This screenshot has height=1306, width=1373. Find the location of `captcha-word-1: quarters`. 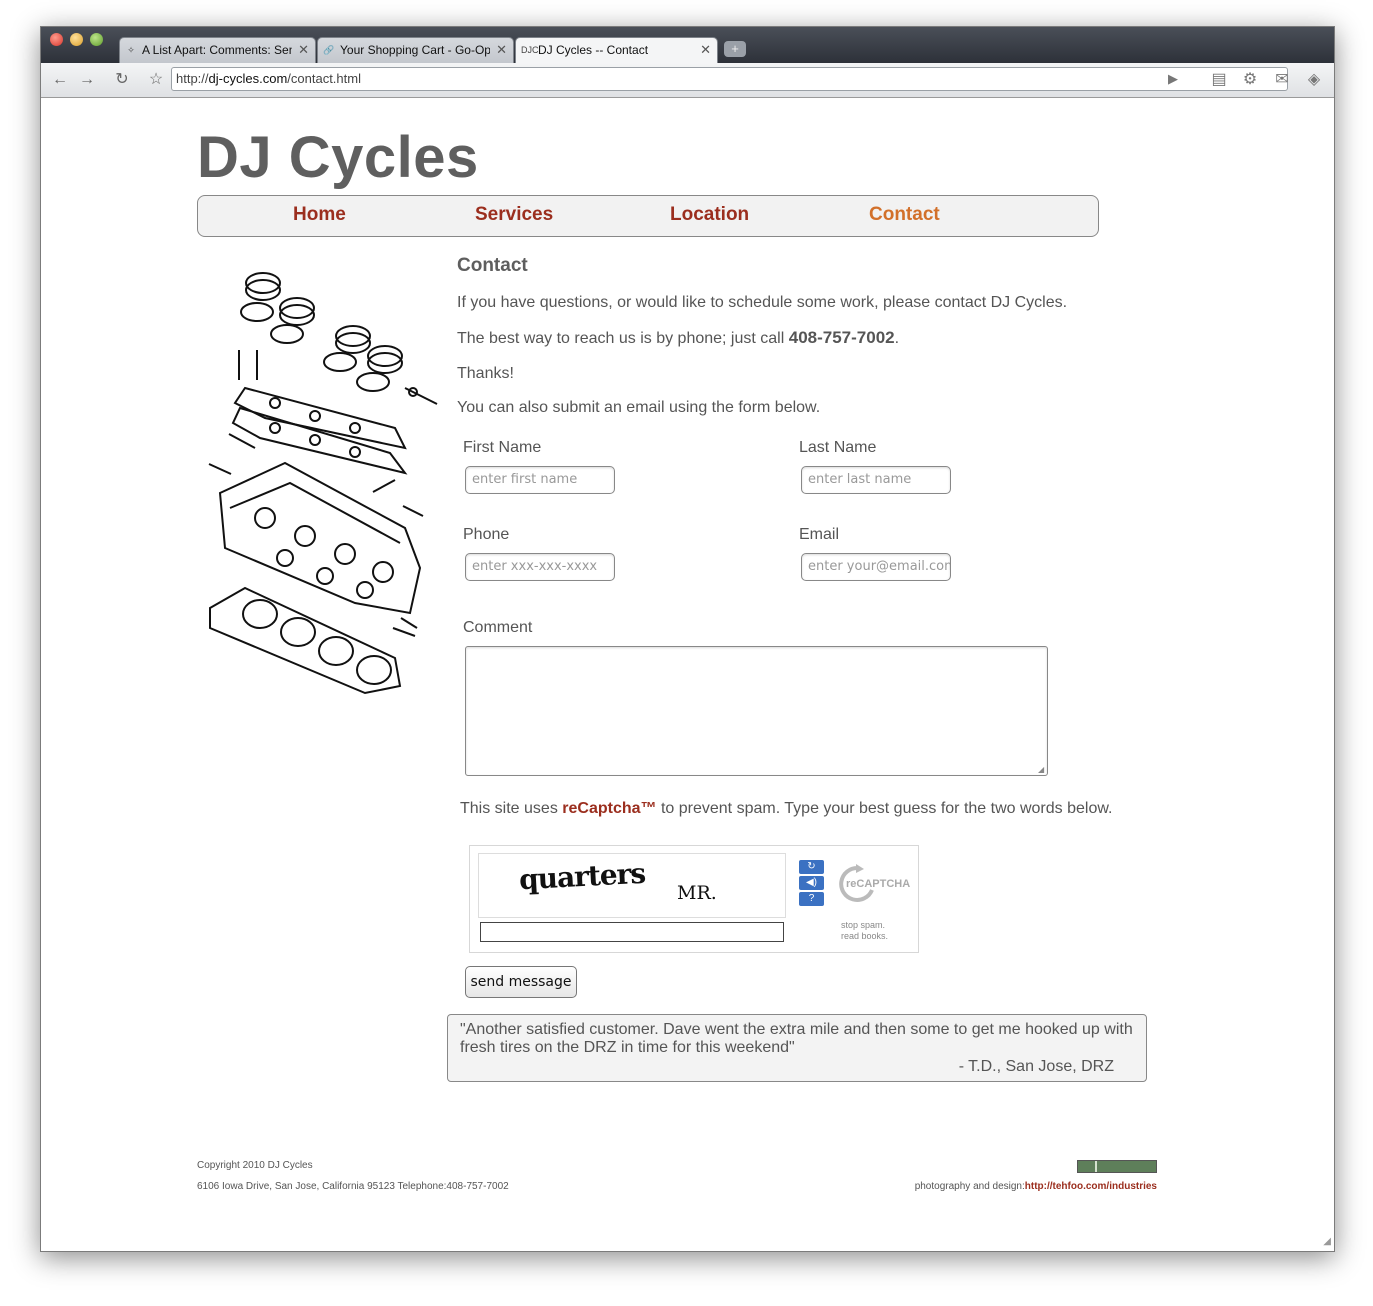

captcha-word-1: quarters is located at coordinates (582, 876).